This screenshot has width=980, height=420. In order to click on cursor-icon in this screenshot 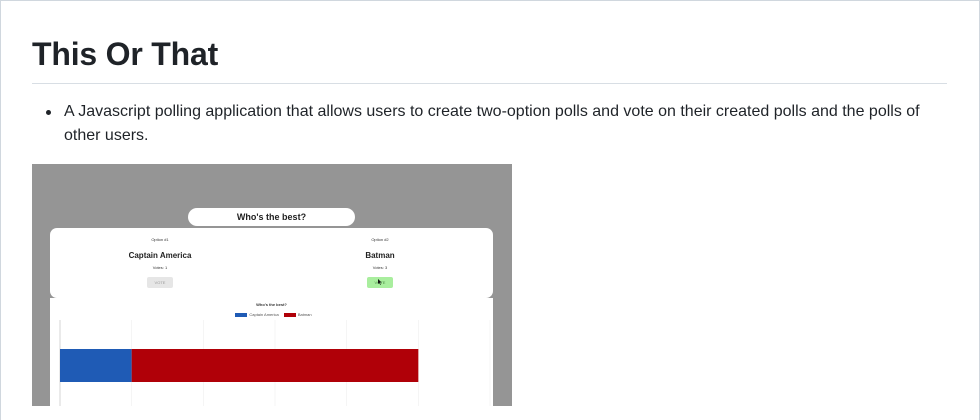, I will do `click(380, 282)`.